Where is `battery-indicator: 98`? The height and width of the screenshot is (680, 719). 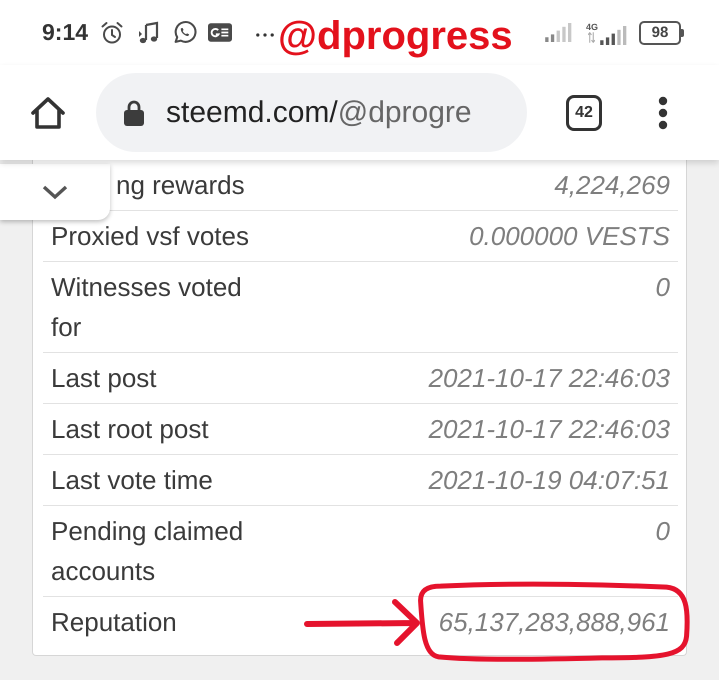
battery-indicator: 98 is located at coordinates (661, 32).